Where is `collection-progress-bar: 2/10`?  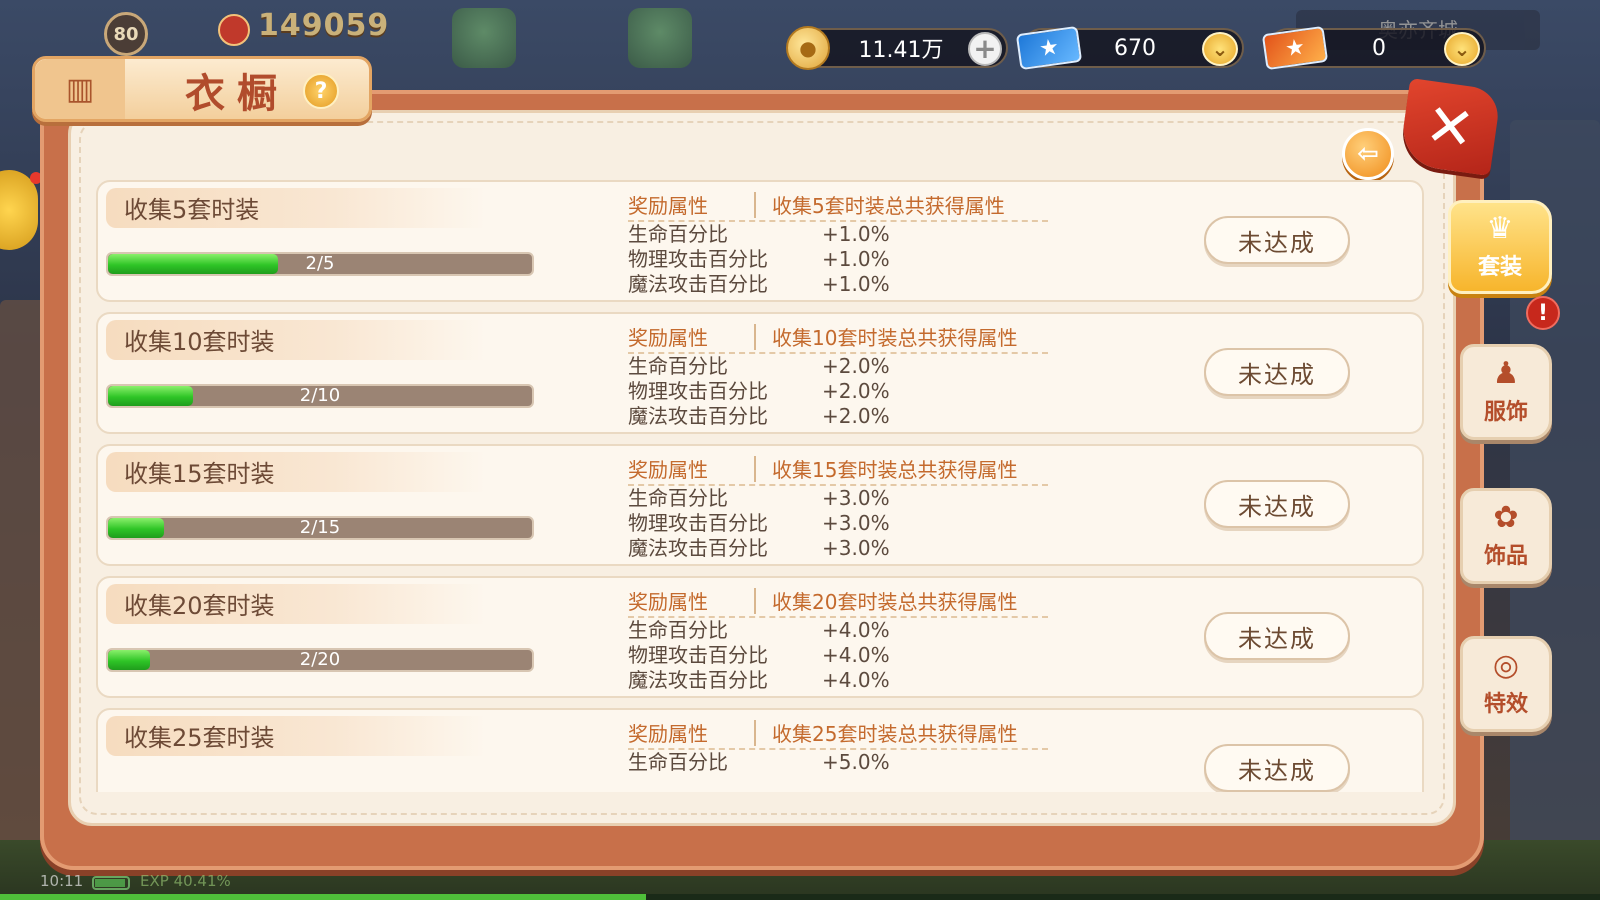
collection-progress-bar: 2/10 is located at coordinates (320, 396).